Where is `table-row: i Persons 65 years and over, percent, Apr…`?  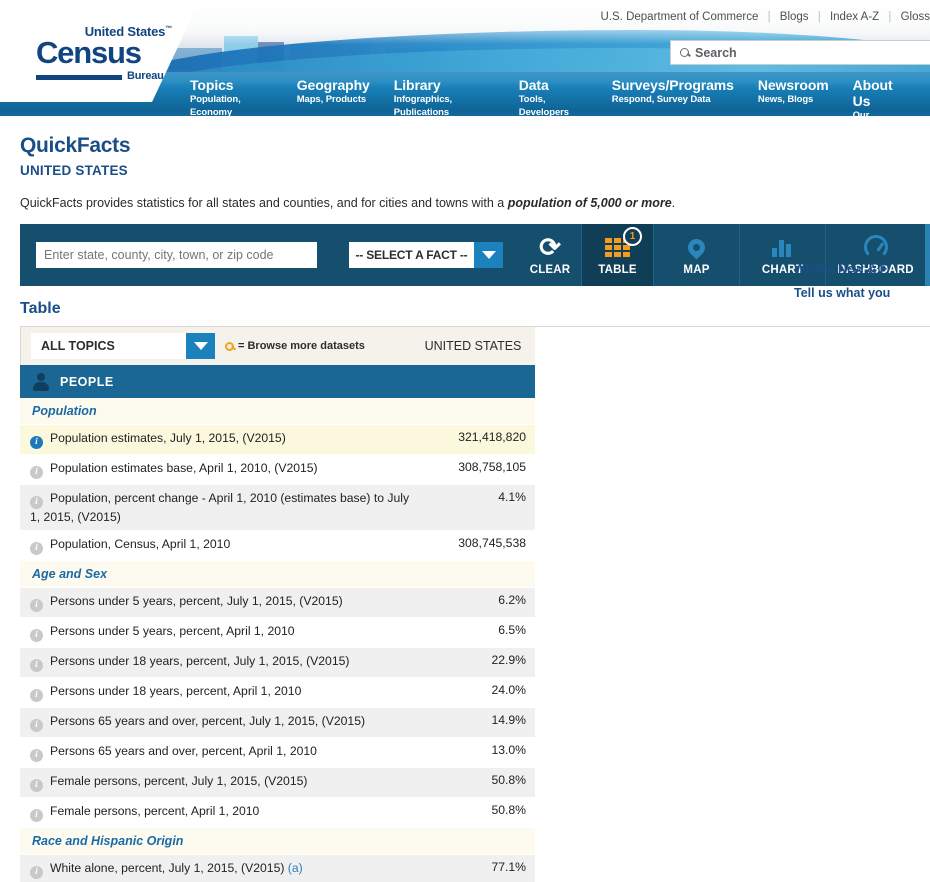
table-row: i Persons 65 years and over, percent, Apr… is located at coordinates (277, 752).